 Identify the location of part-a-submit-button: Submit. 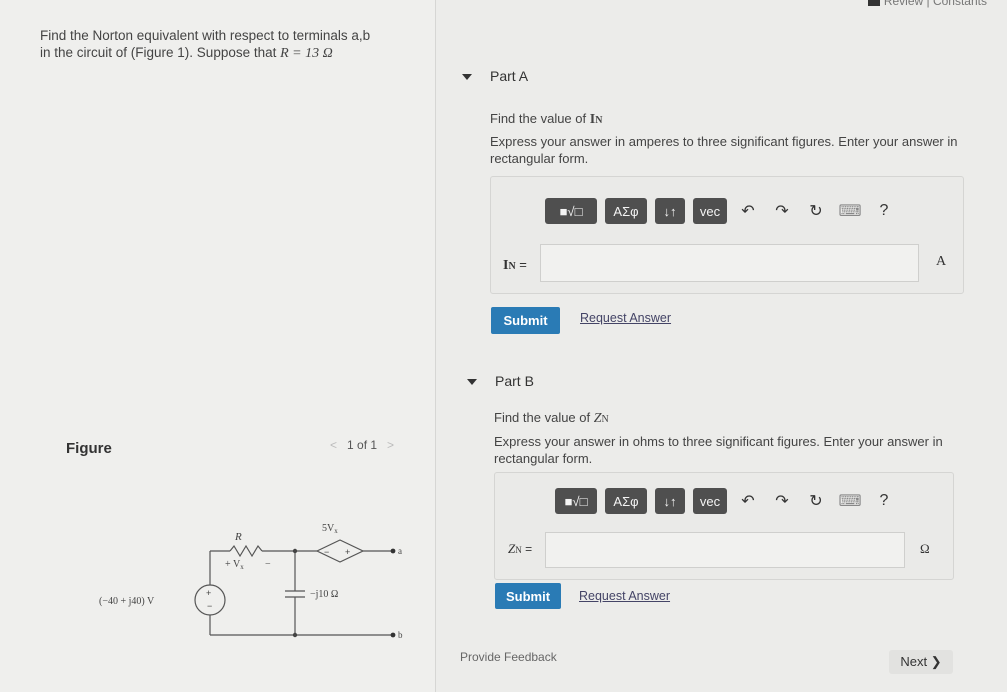
(525, 320).